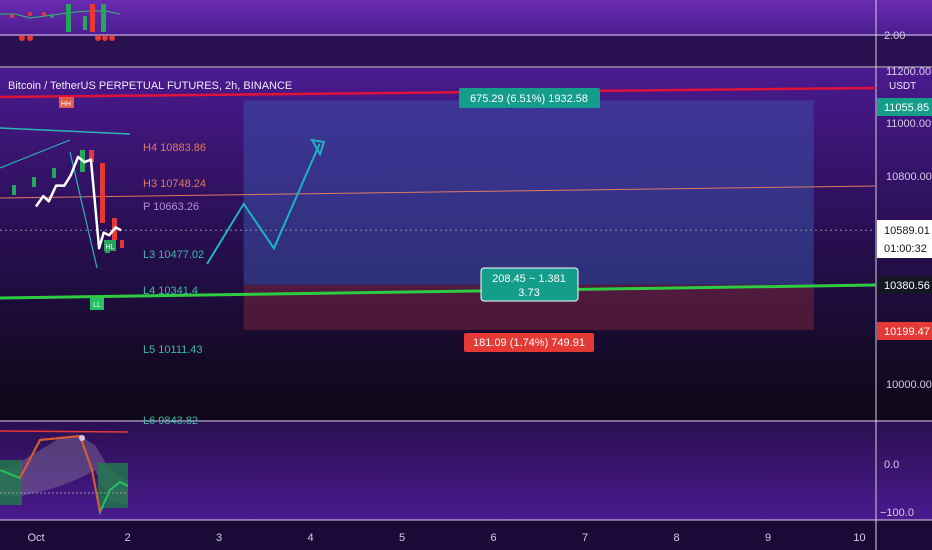 This screenshot has height=550, width=932. I want to click on ll-marker: LL, so click(97, 304).